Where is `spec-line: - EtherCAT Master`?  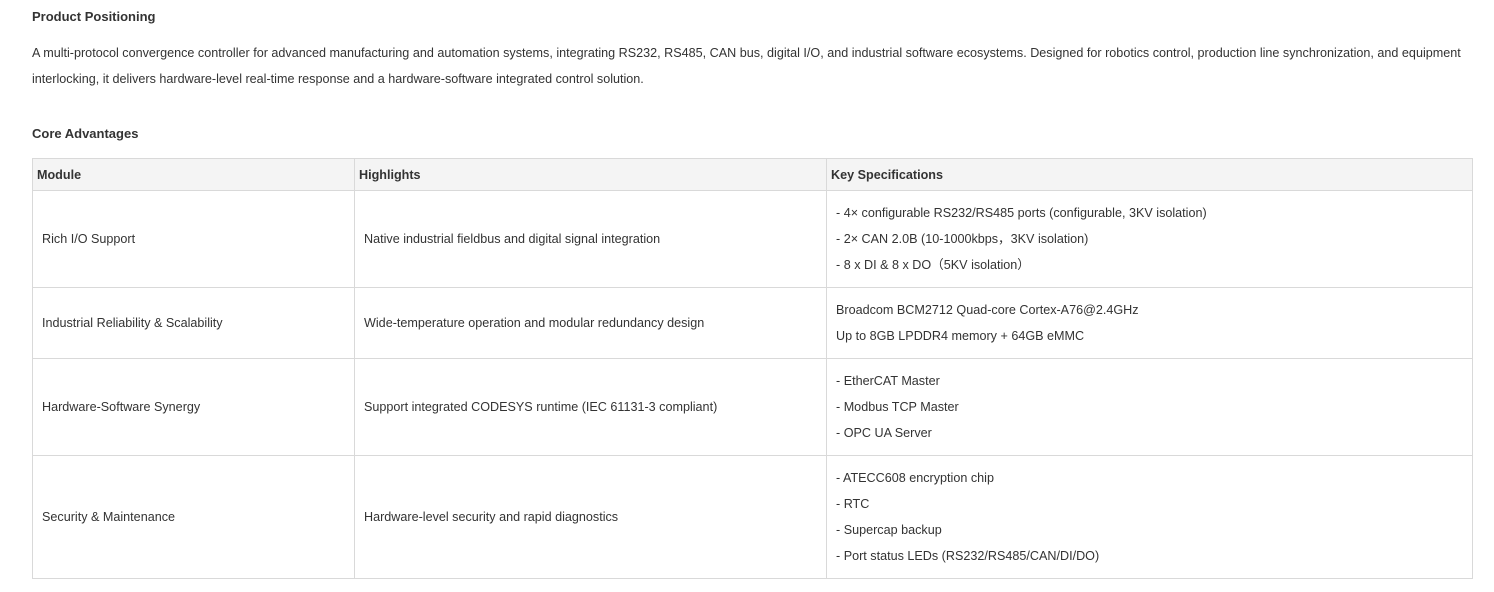
spec-line: - EtherCAT Master is located at coordinates (888, 381).